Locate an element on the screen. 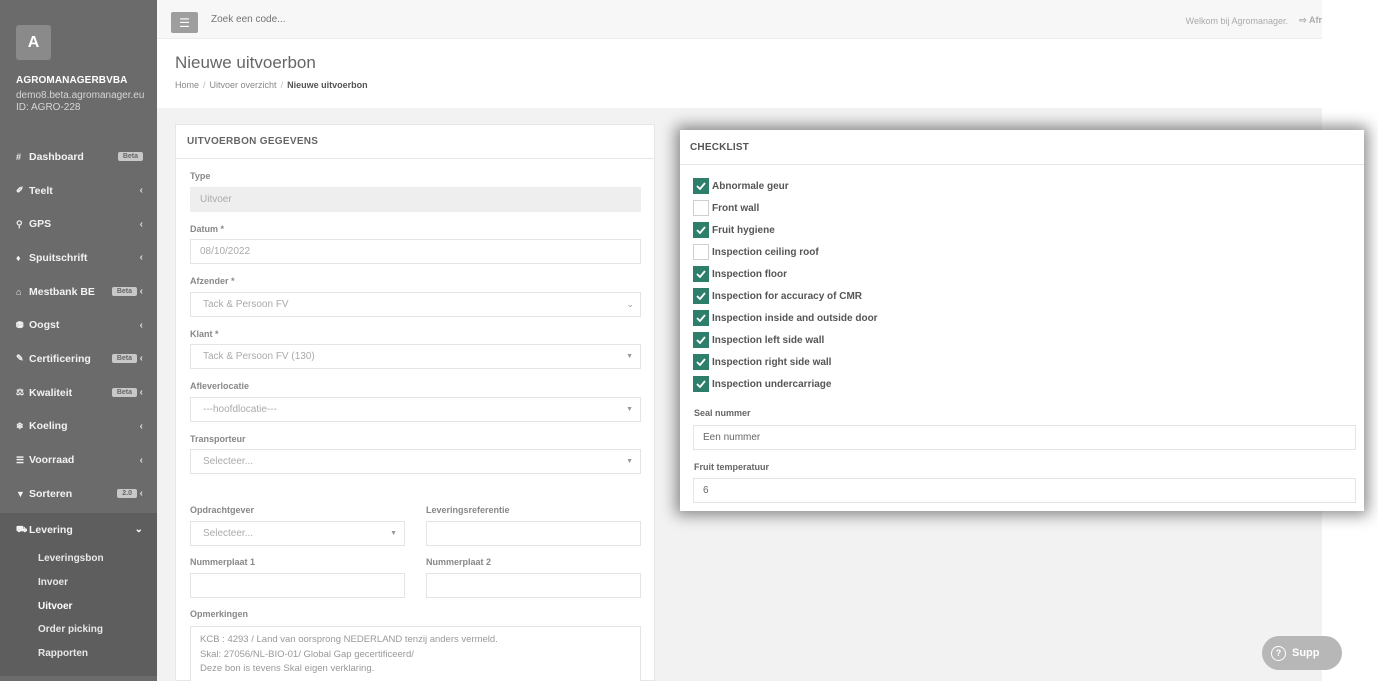 The image size is (1378, 681). checklist-item: Inspection right side wall is located at coordinates (785, 362).